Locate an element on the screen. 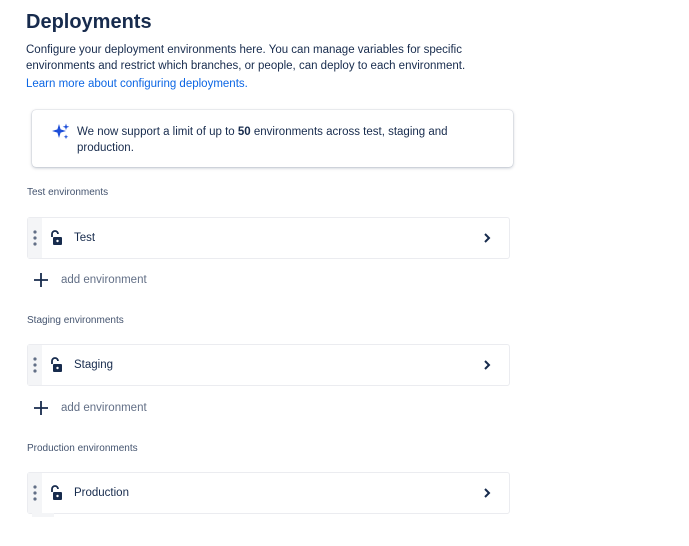  section-heading-test: Test environments is located at coordinates (68, 192).